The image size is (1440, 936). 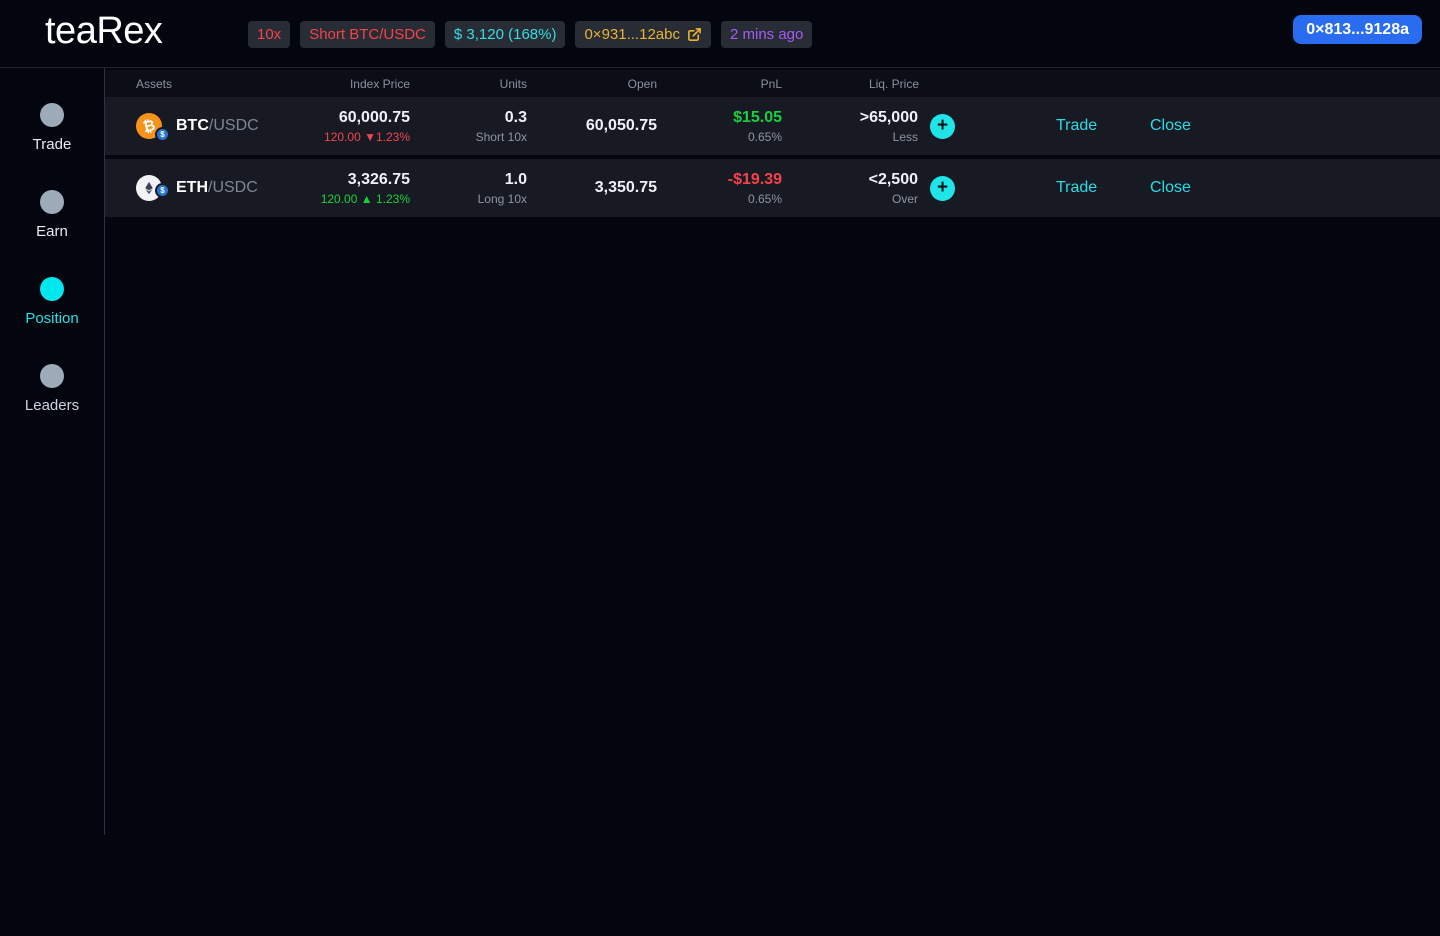 I want to click on liq-price-cell: <2,500 Over +, so click(x=872, y=188).